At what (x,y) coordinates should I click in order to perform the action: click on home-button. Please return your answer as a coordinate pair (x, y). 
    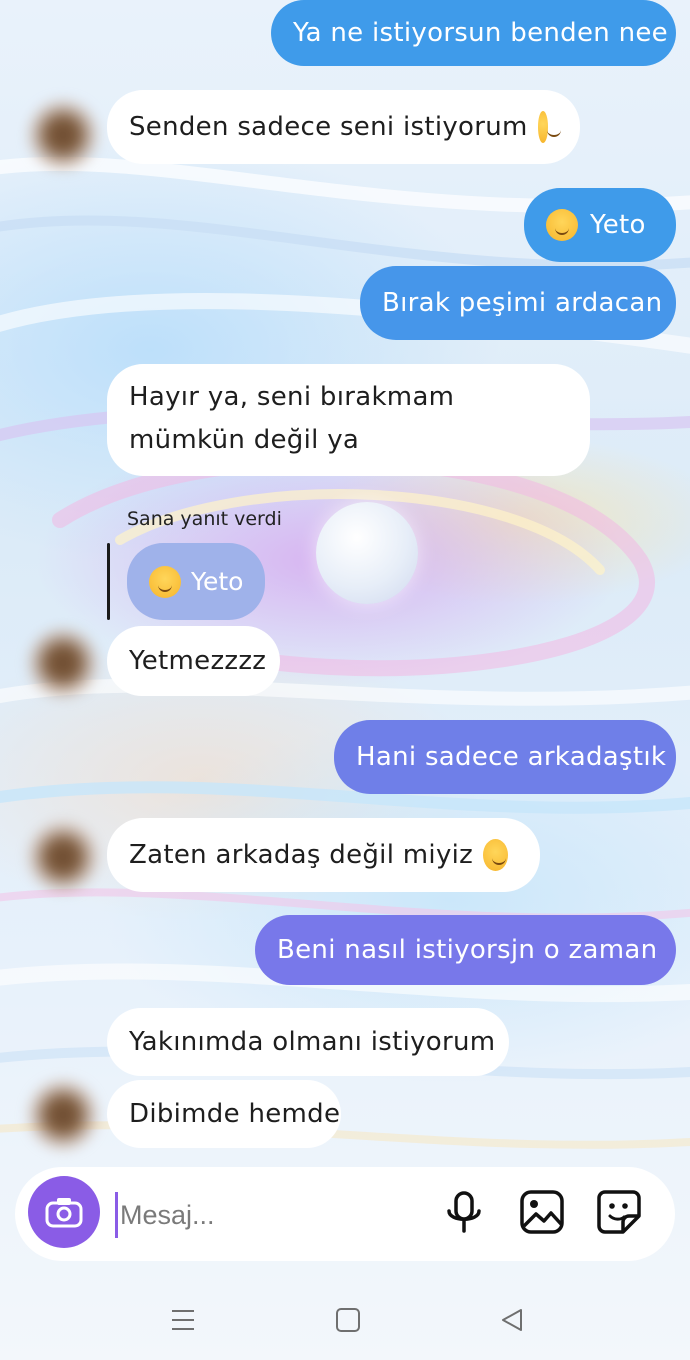
    Looking at the image, I should click on (348, 1320).